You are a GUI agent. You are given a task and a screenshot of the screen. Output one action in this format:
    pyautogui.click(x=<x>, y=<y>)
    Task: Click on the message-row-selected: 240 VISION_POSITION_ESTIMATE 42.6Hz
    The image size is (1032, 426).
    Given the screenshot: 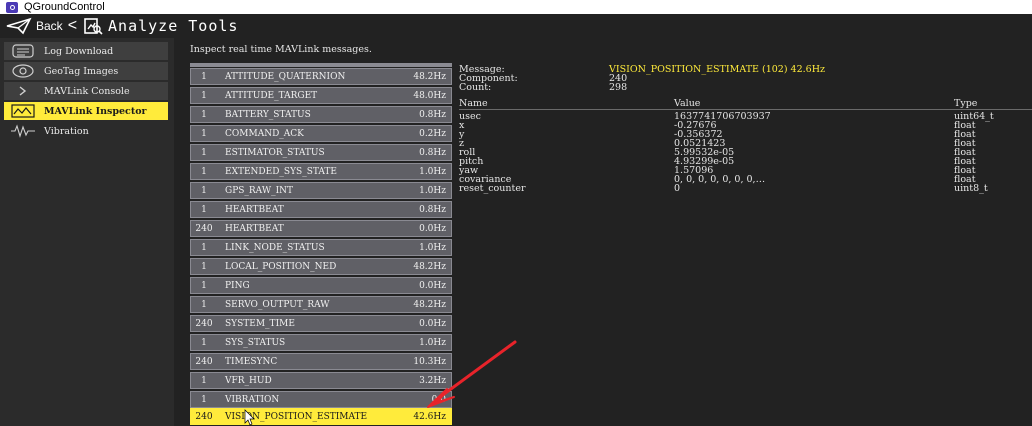 What is the action you would take?
    pyautogui.click(x=321, y=416)
    